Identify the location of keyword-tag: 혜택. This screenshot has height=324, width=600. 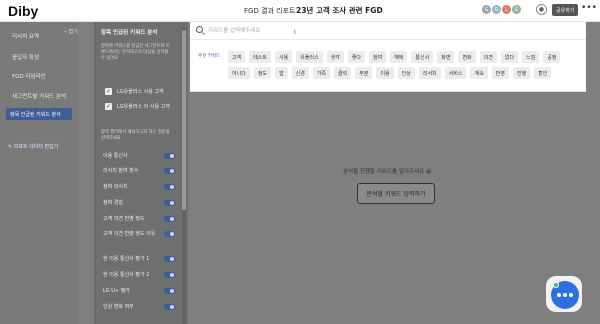
(399, 57).